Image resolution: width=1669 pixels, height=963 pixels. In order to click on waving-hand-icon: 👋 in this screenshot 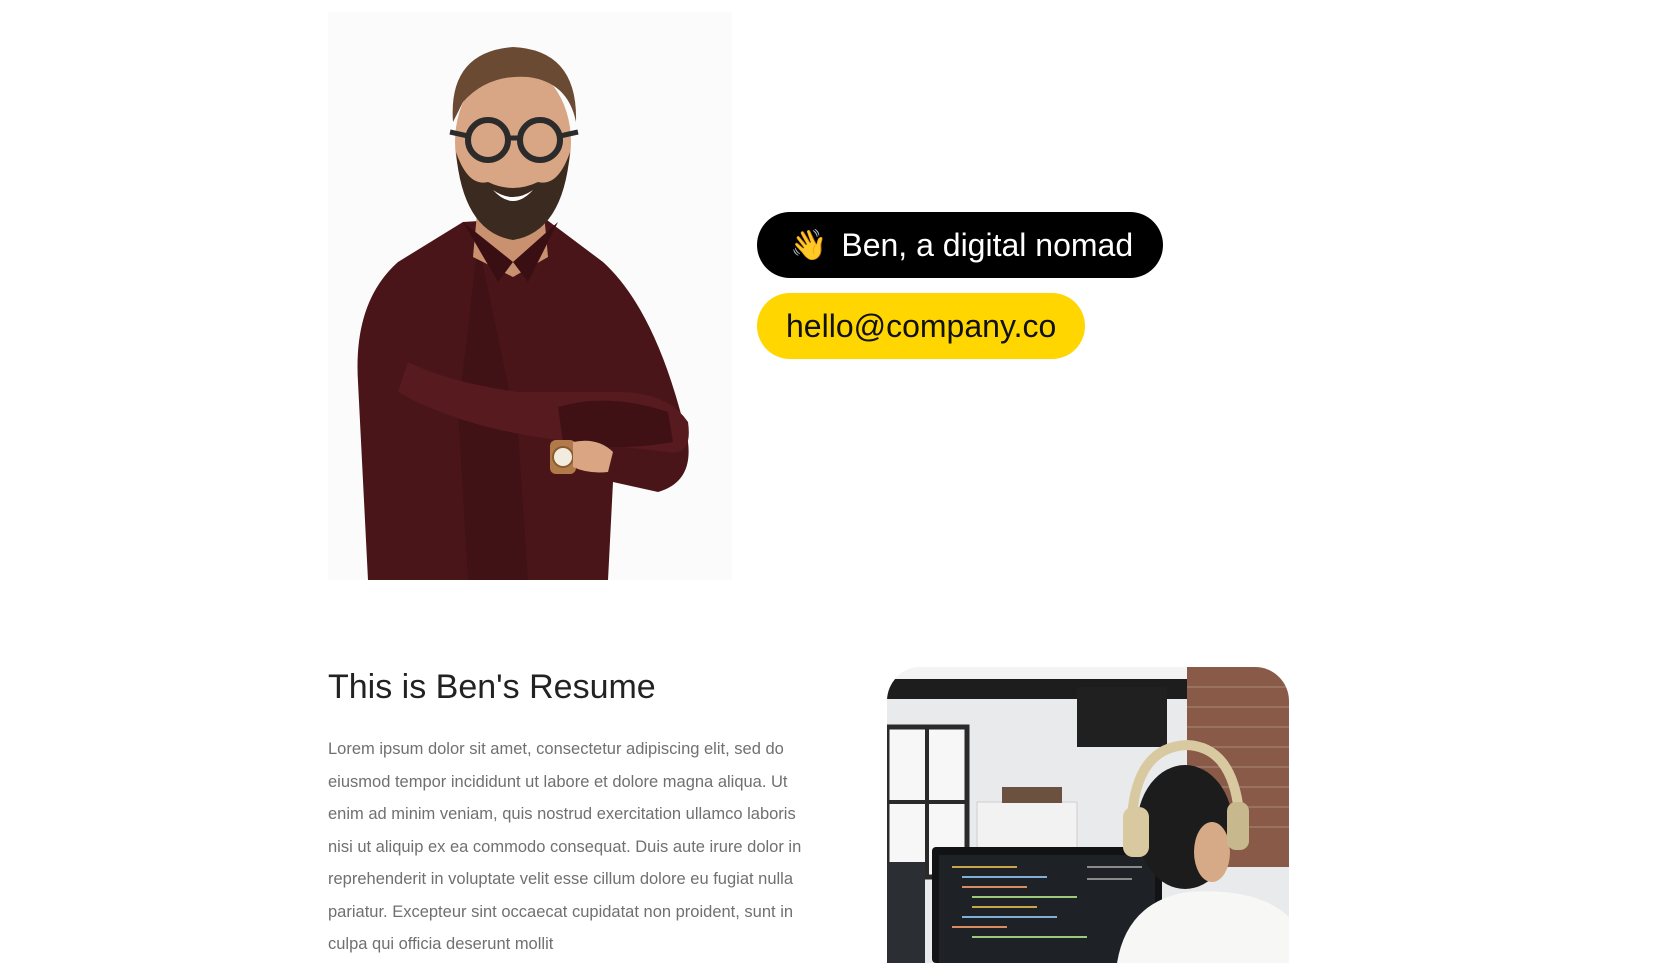, I will do `click(809, 245)`.